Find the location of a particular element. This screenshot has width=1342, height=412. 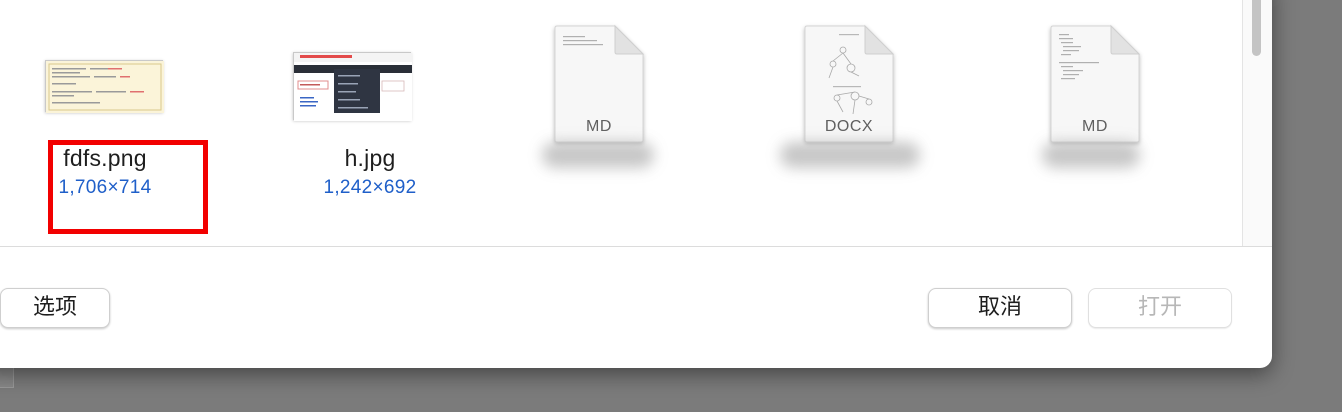

divider is located at coordinates (636, 246).